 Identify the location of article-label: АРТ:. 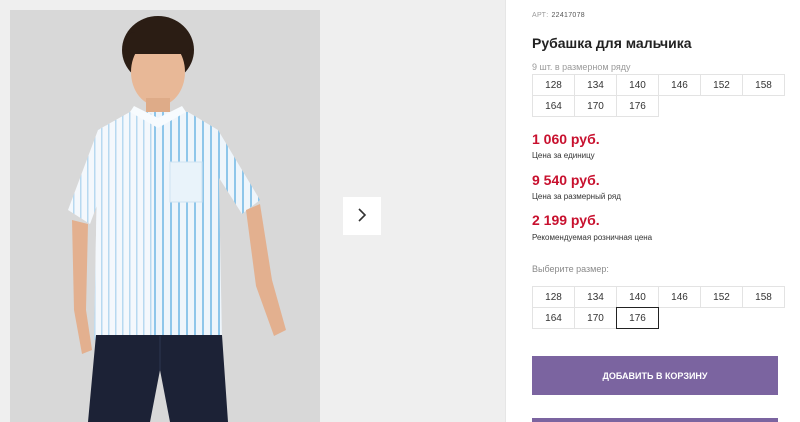
(540, 15).